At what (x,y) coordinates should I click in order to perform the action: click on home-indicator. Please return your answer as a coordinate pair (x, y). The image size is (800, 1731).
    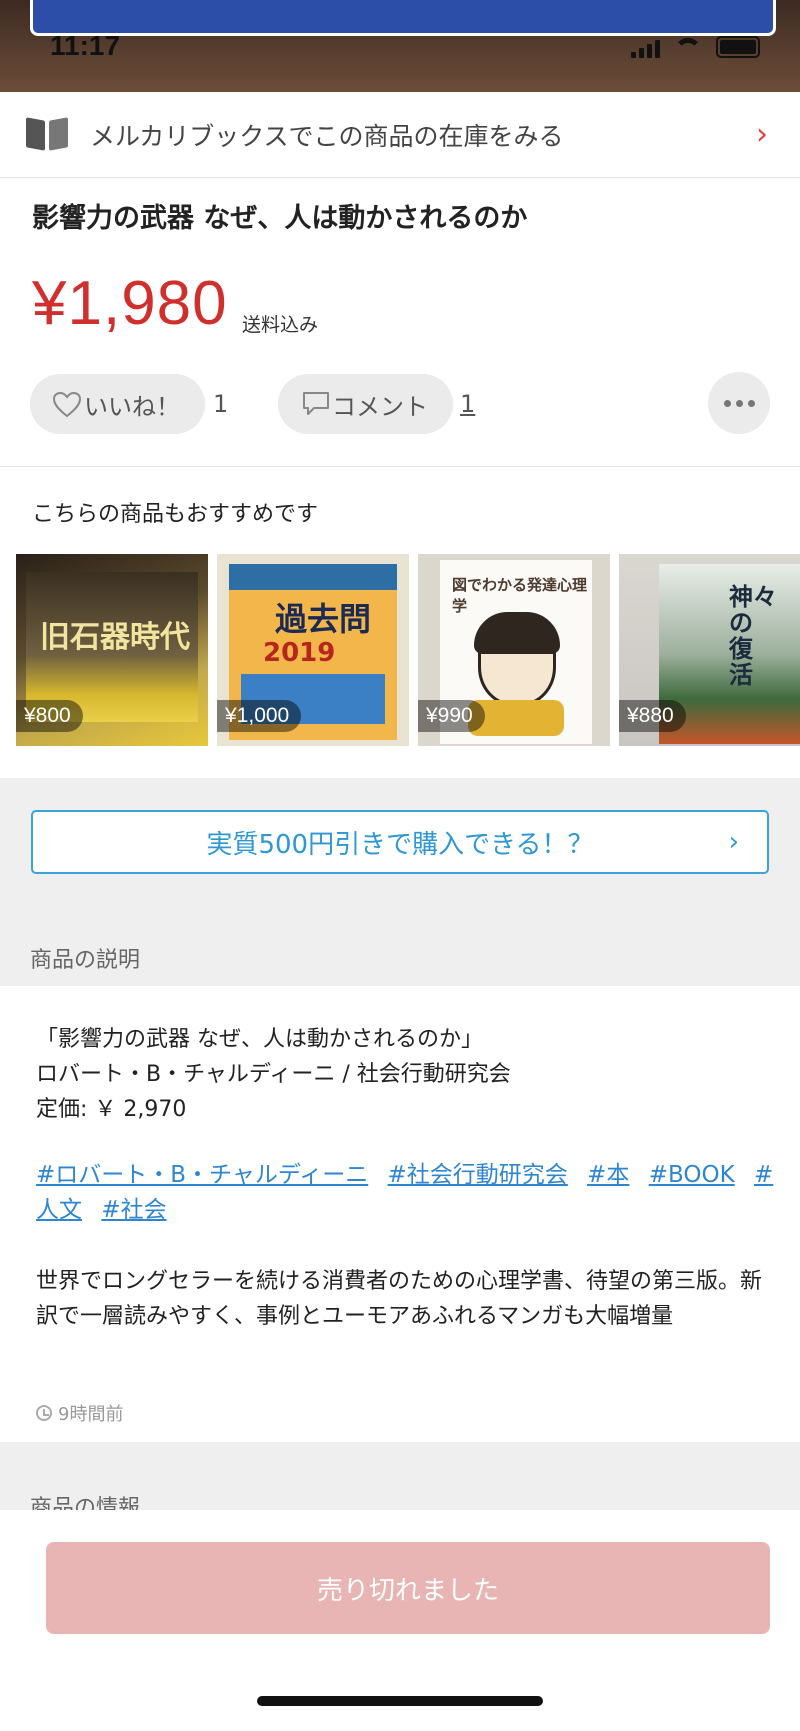
    Looking at the image, I should click on (400, 1701).